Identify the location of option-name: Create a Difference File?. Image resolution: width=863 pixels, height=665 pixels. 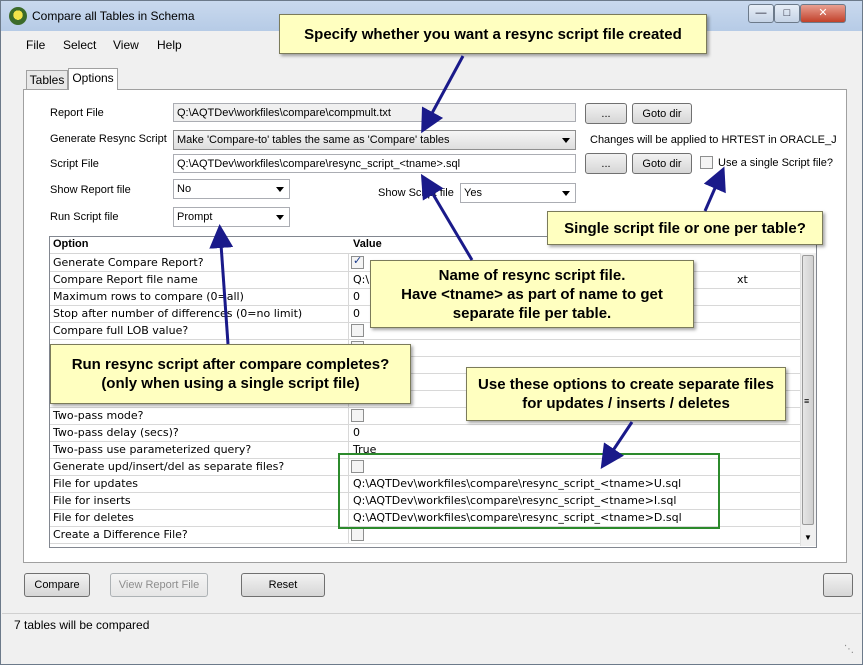
(120, 534).